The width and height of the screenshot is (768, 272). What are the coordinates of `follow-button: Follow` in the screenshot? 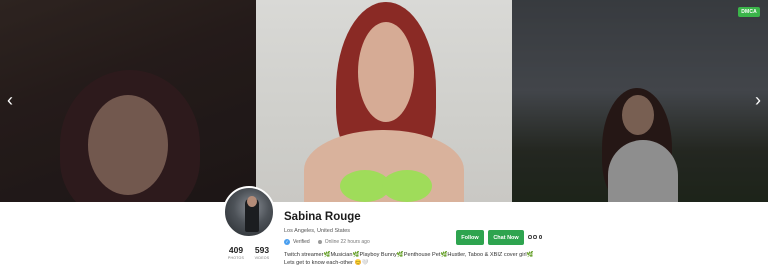 It's located at (470, 237).